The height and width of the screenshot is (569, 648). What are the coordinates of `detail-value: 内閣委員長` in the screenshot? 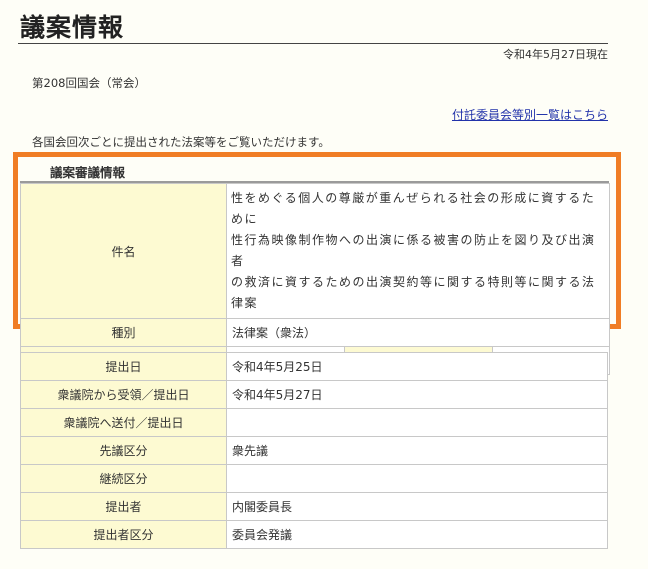 It's located at (417, 506).